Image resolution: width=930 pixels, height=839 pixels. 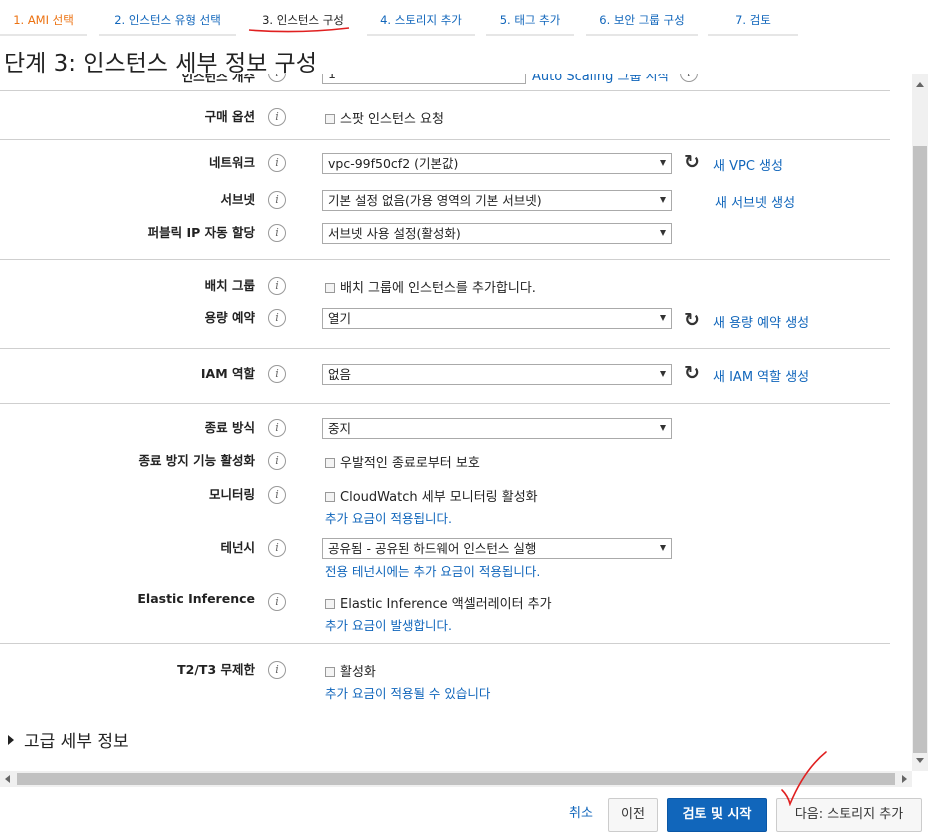 What do you see at coordinates (330, 604) in the screenshot?
I see `elastic-inference-checkbox` at bounding box center [330, 604].